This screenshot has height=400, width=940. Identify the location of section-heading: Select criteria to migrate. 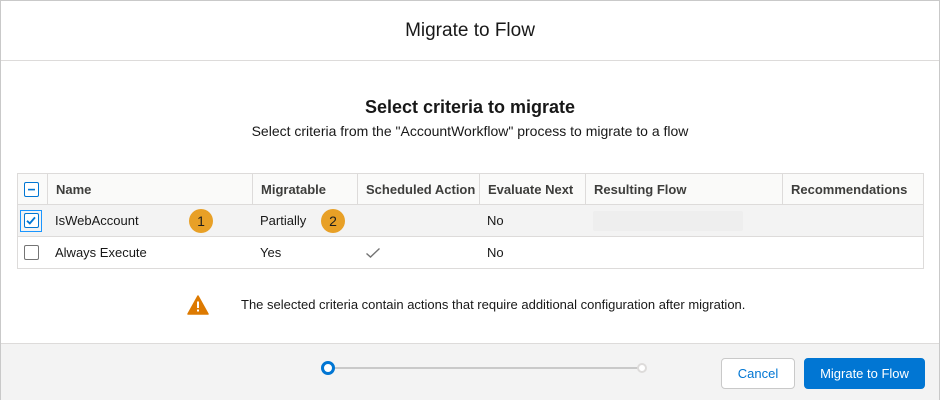
(470, 107).